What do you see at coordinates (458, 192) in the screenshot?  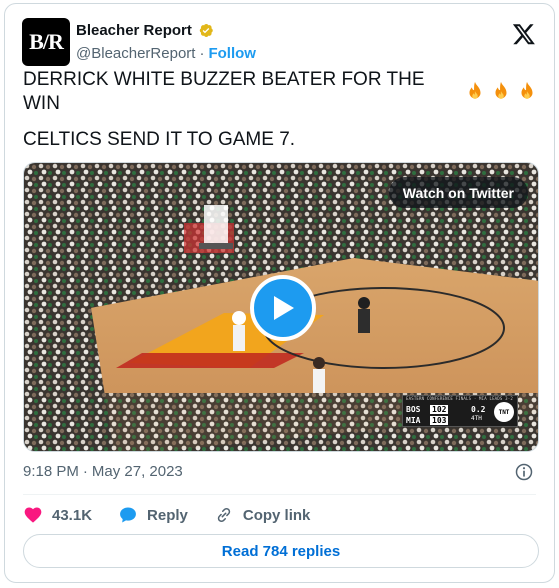 I see `watch-on-twitter-button: Watch on Twitter` at bounding box center [458, 192].